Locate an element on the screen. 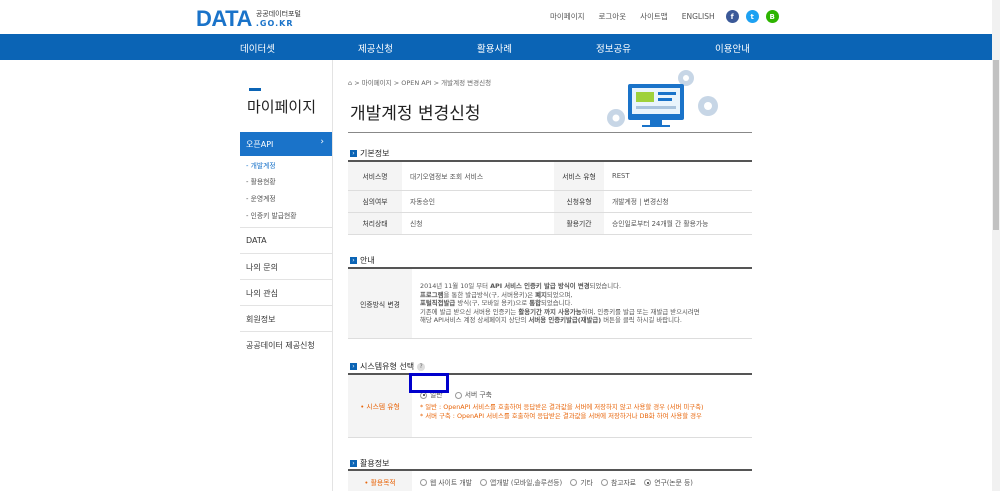  radio-research-label: 연구(논문 등) is located at coordinates (673, 482).